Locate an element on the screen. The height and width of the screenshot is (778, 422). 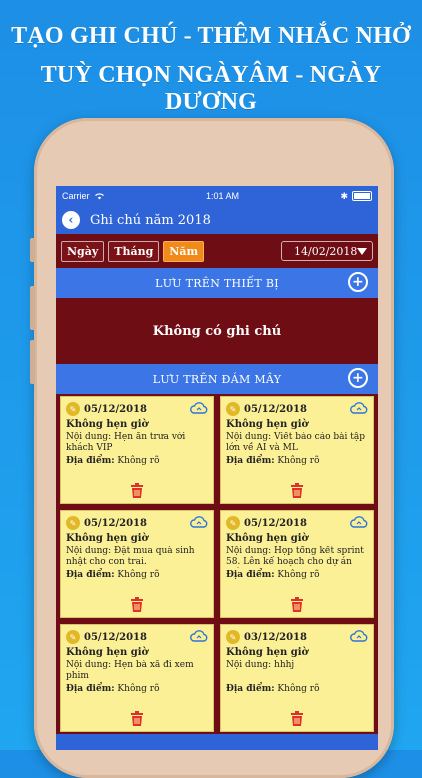
bluetooth-icon: ✱ is located at coordinates (344, 195).